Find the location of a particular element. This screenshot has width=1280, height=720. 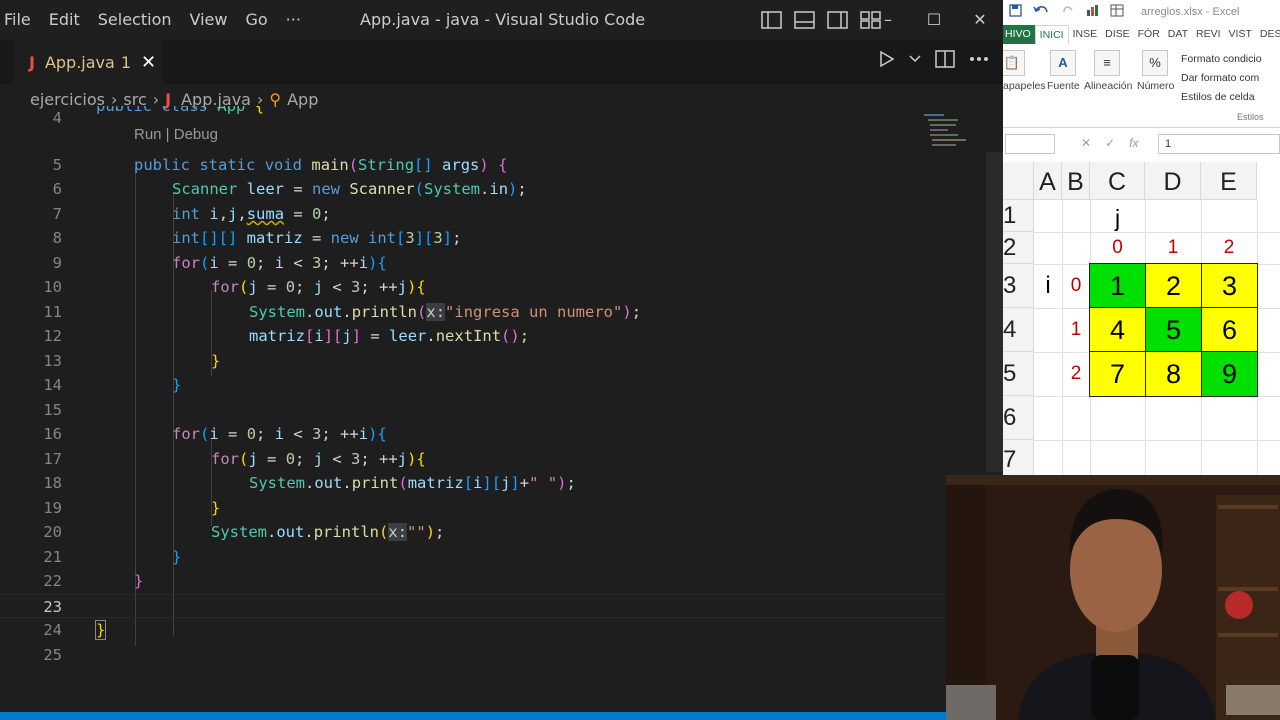

group-font: Fuente is located at coordinates (1063, 86).